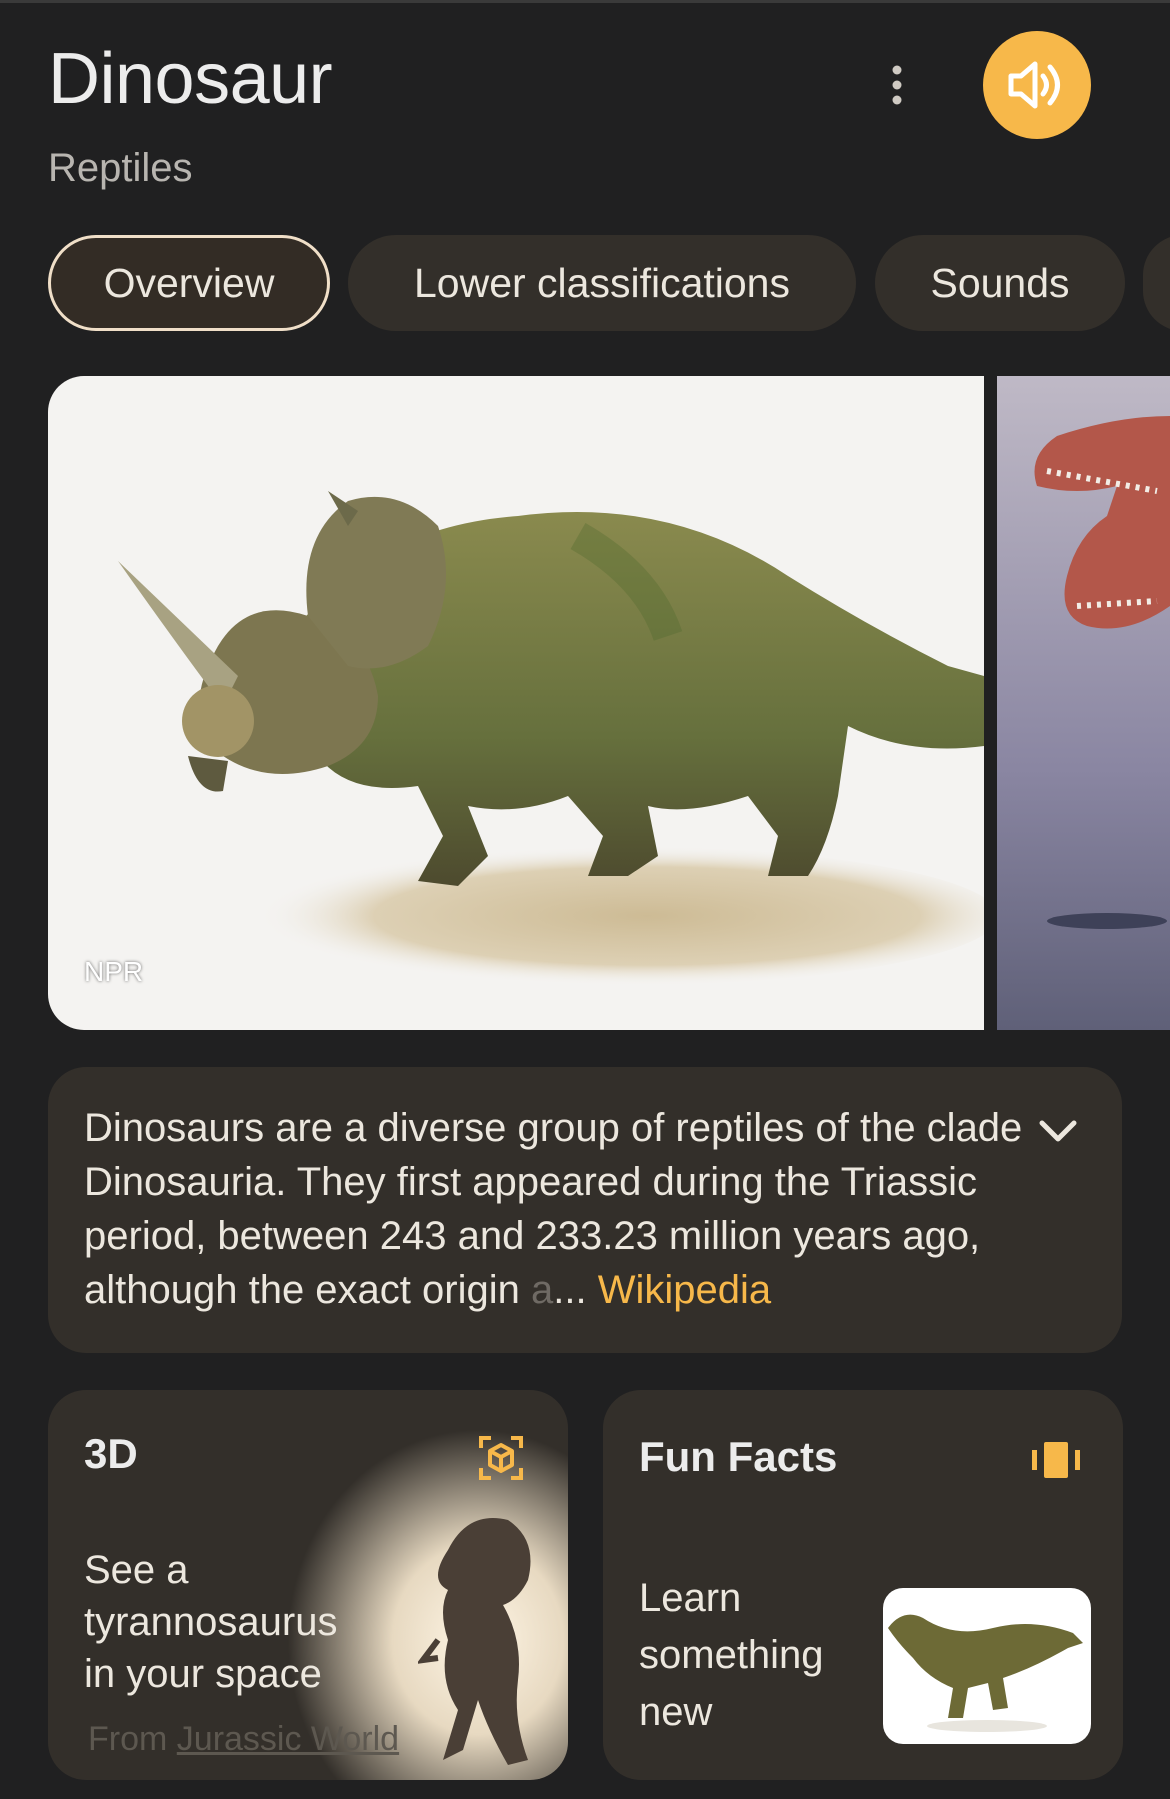 This screenshot has height=1799, width=1170. What do you see at coordinates (985, 1673) in the screenshot?
I see `dinosaur-thumbnail-illustration` at bounding box center [985, 1673].